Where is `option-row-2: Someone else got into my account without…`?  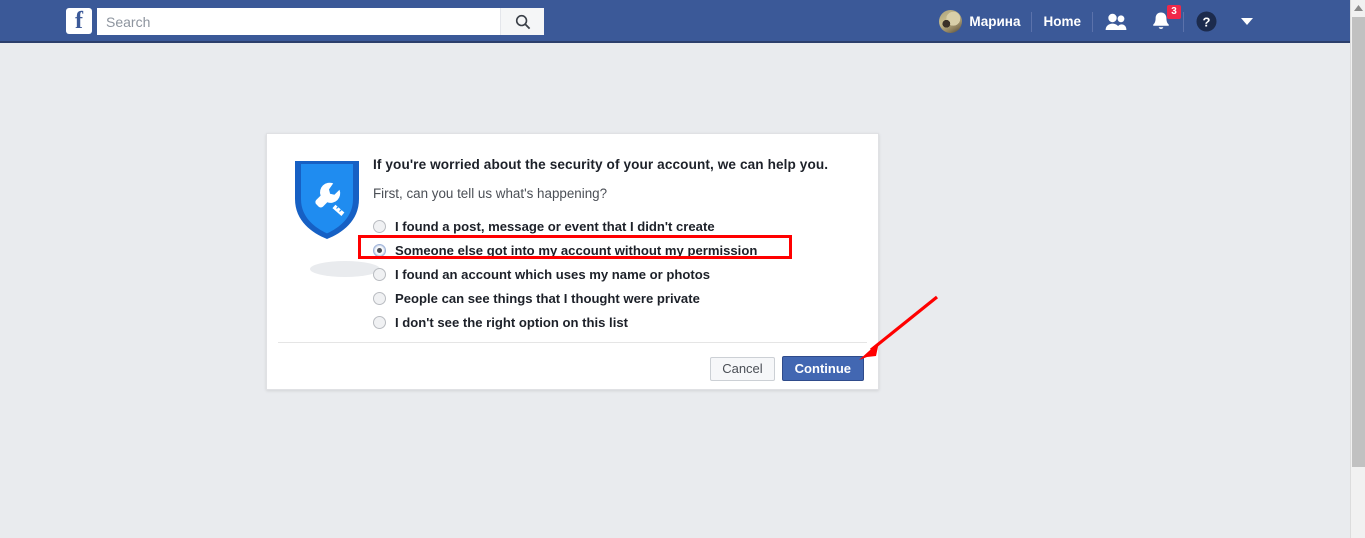
option-row-2: Someone else got into my account without… is located at coordinates (616, 250).